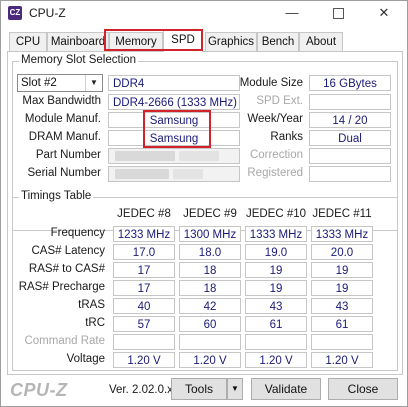 The height and width of the screenshot is (407, 408). I want to click on tools-button: Tools, so click(199, 389).